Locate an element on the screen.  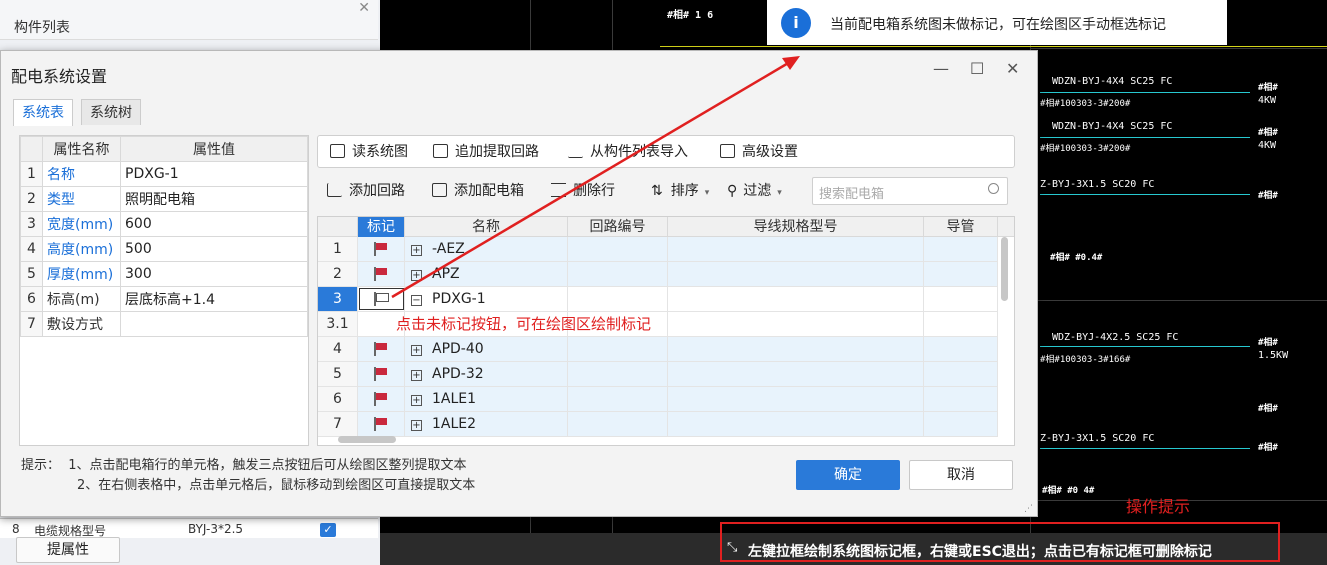
import-from-component-list-button: 从构件列表导入 is located at coordinates (628, 152).